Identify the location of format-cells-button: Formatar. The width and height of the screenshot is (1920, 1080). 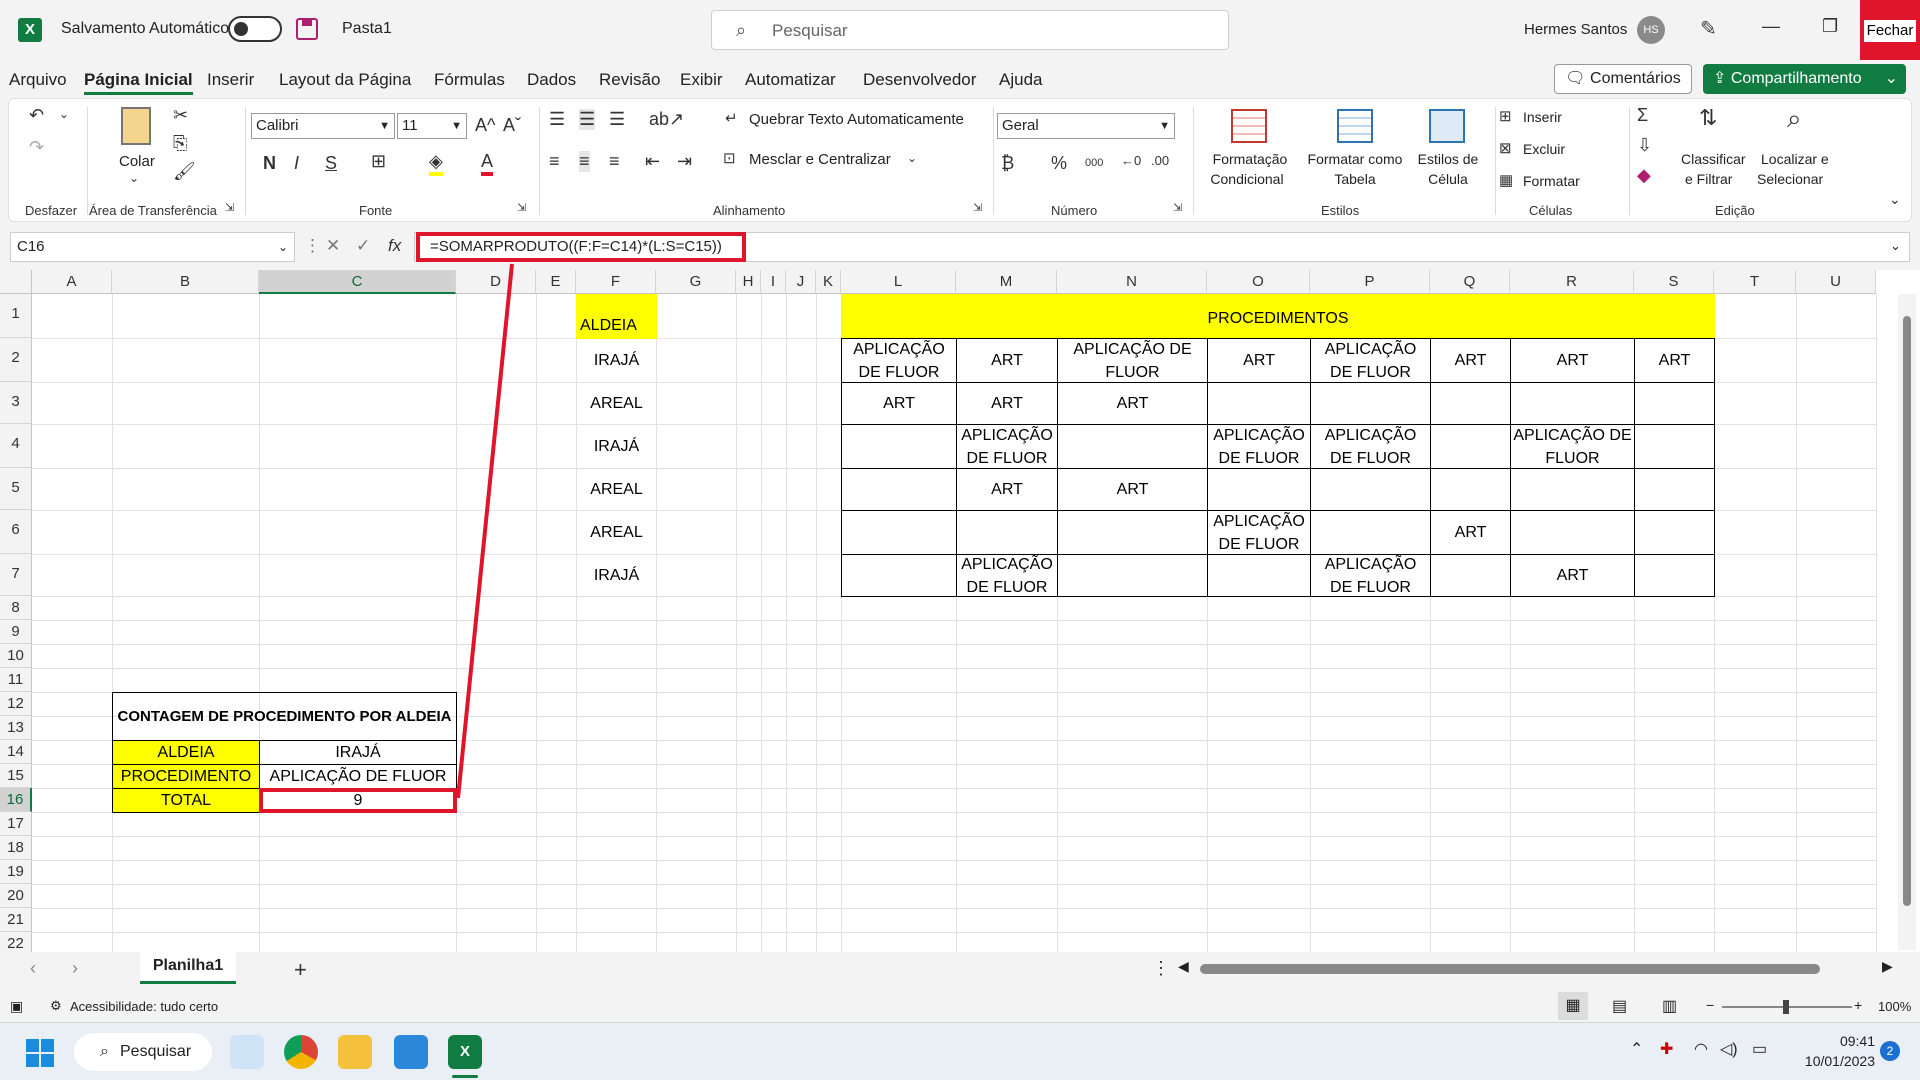
(1551, 181).